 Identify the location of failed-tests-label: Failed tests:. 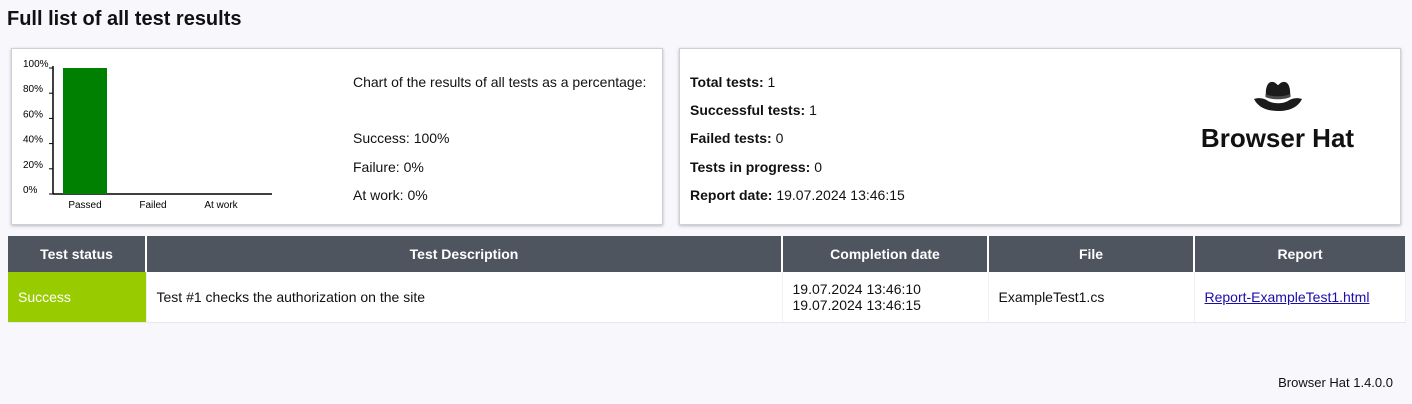
(731, 138).